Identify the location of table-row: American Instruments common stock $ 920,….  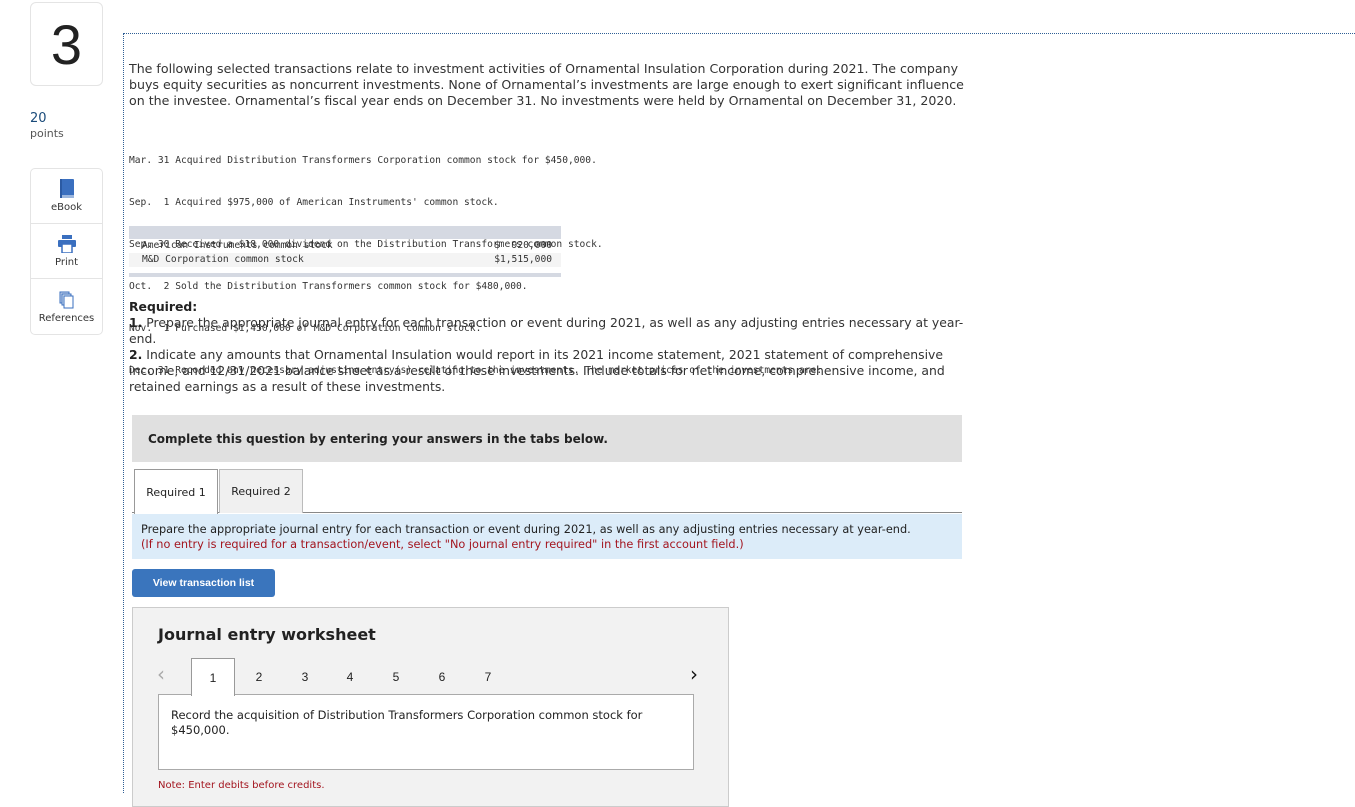
(345, 246).